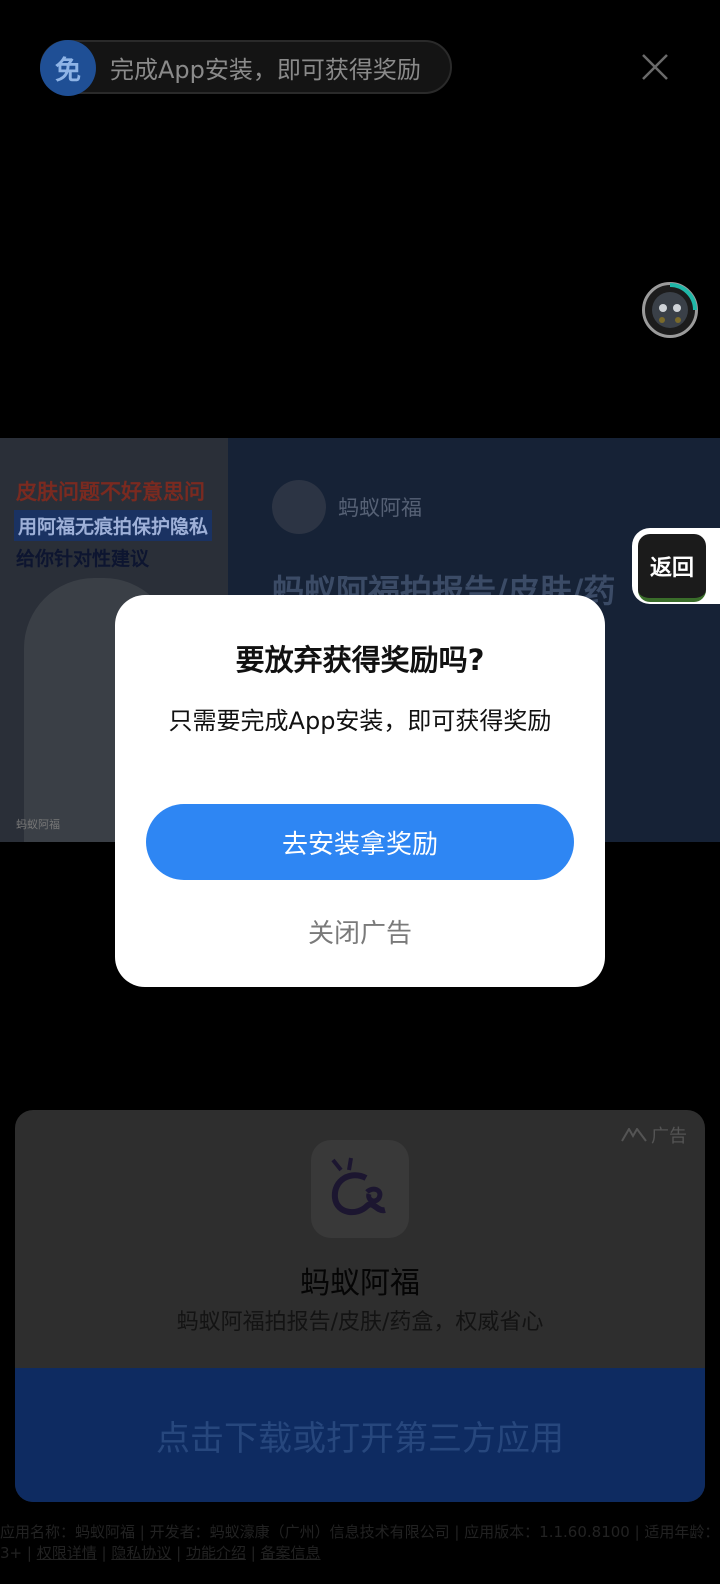 The height and width of the screenshot is (1584, 720). Describe the element at coordinates (216, 1553) in the screenshot. I see `feature-intro-link: 功能介绍` at that location.